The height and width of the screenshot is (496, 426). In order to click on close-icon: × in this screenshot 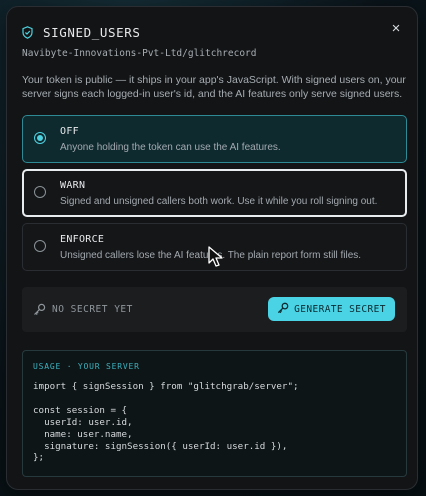, I will do `click(396, 29)`.